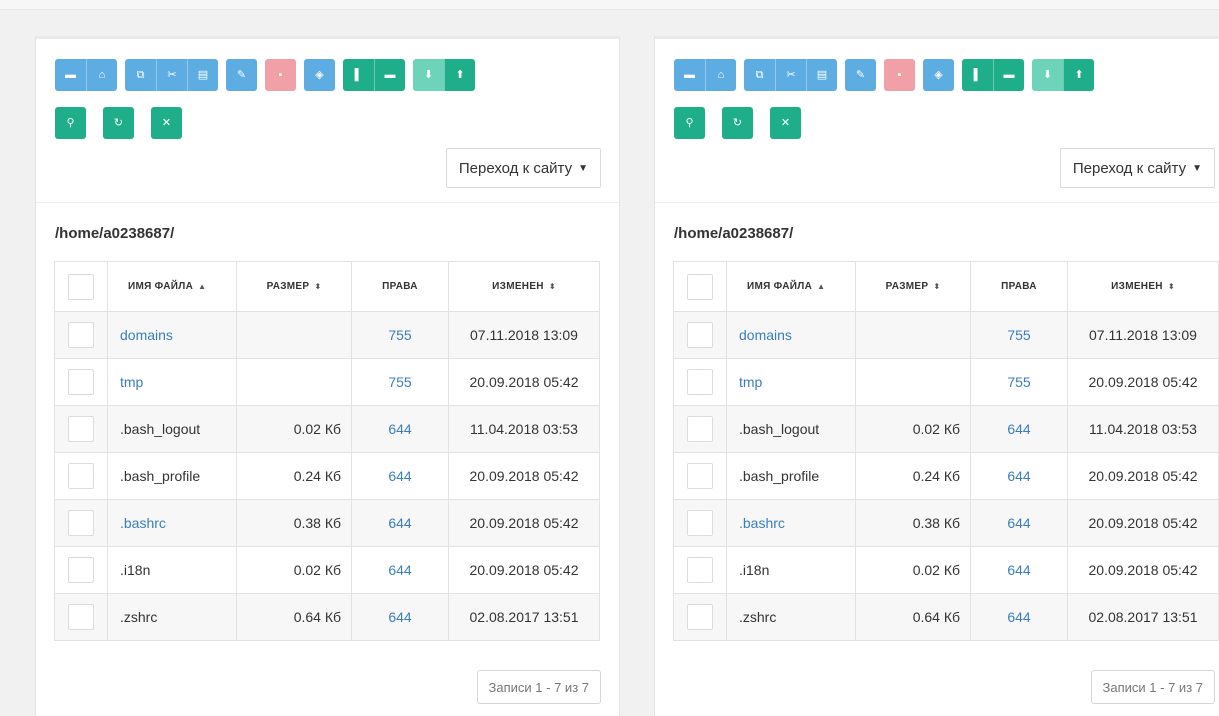  What do you see at coordinates (172, 523) in the screenshot?
I see `file-name-cell: .bashrc` at bounding box center [172, 523].